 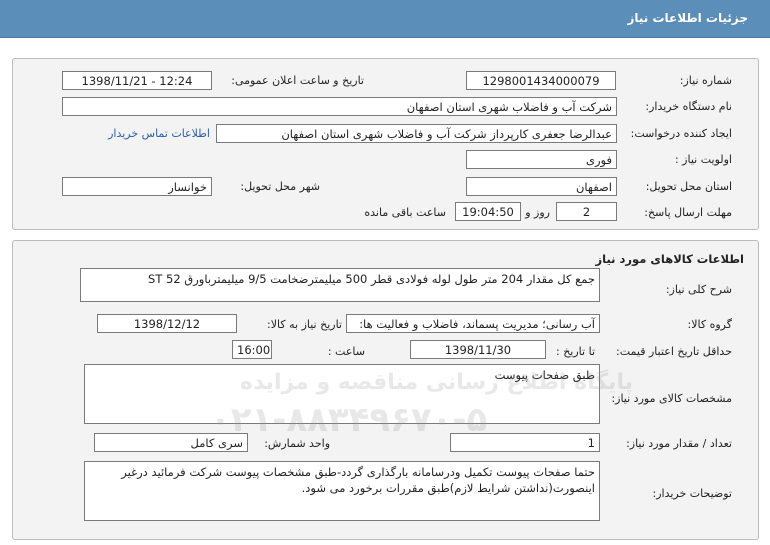 What do you see at coordinates (687, 18) in the screenshot?
I see `page-title: جزئیات اطلاعات نیاز` at bounding box center [687, 18].